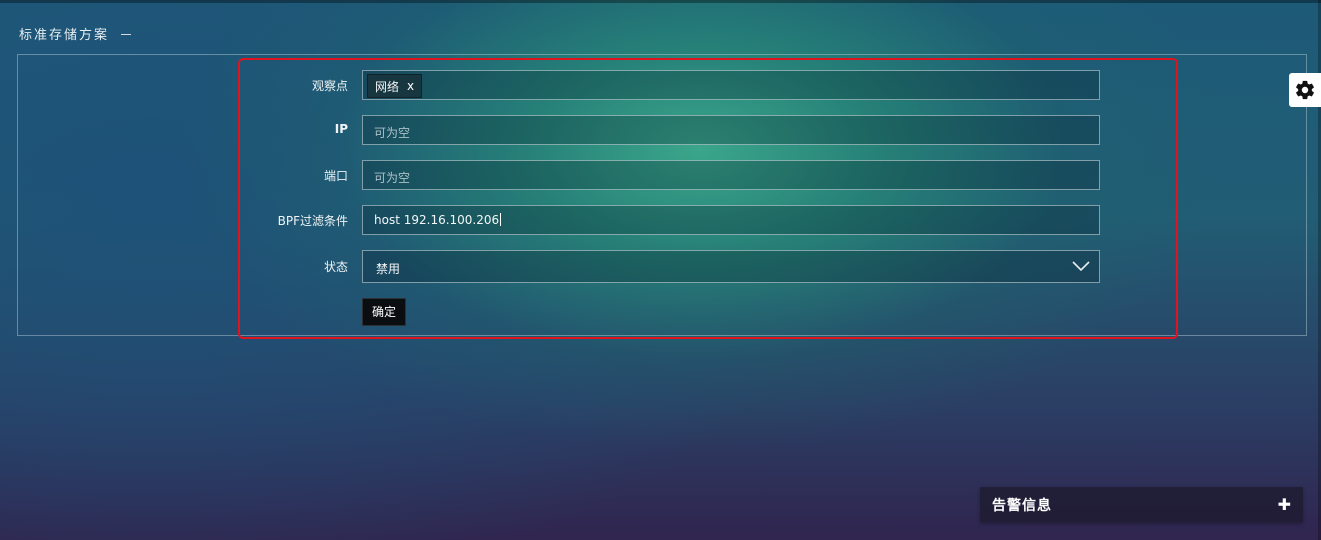 This screenshot has height=540, width=1321. I want to click on settings-button, so click(1305, 90).